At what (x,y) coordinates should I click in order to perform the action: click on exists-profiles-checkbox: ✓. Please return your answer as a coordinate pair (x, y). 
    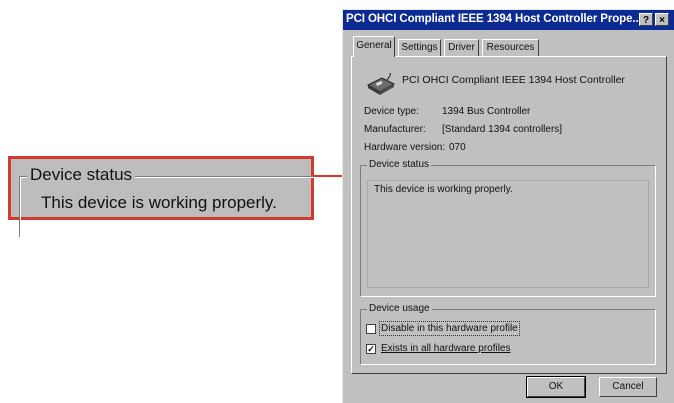
    Looking at the image, I should click on (371, 348).